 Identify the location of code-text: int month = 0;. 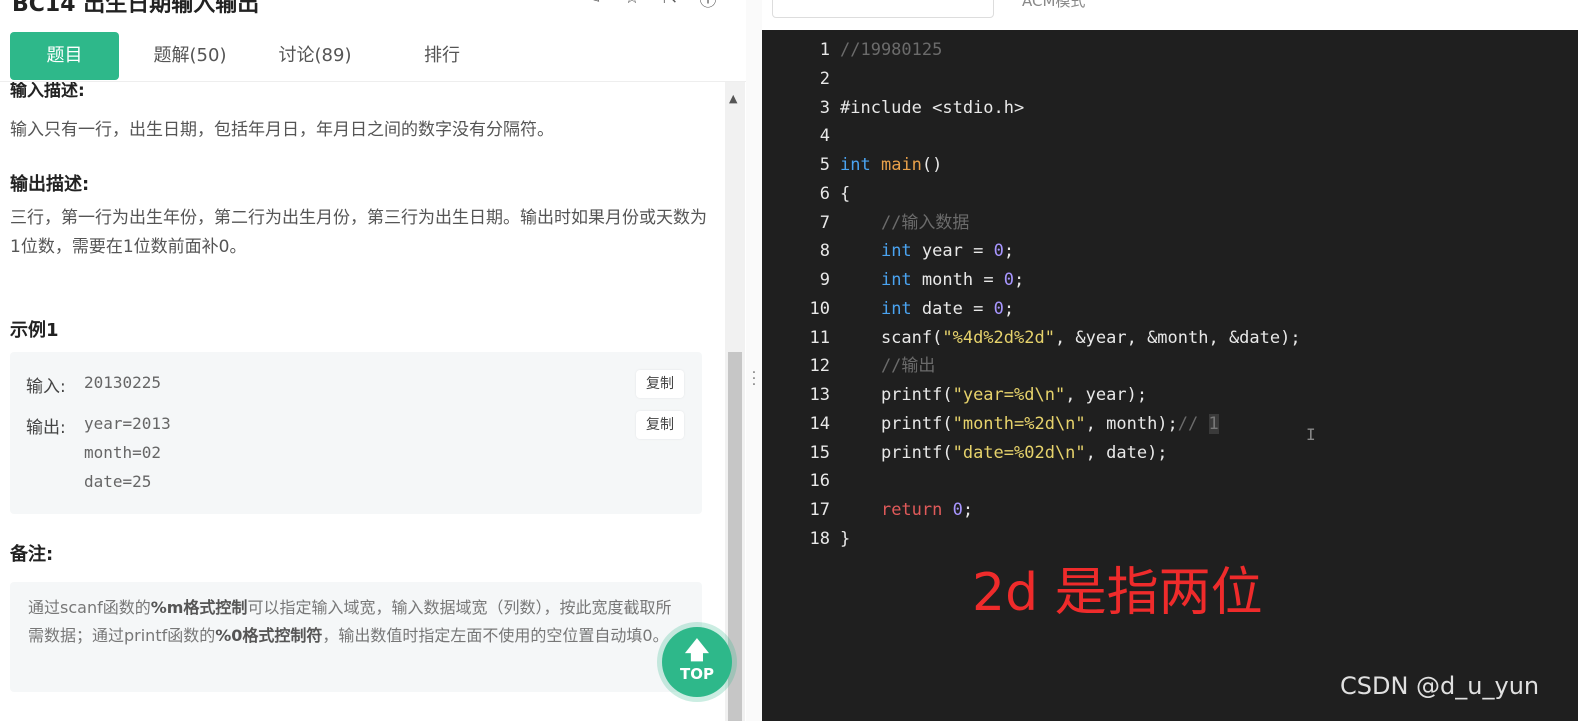
(952, 280).